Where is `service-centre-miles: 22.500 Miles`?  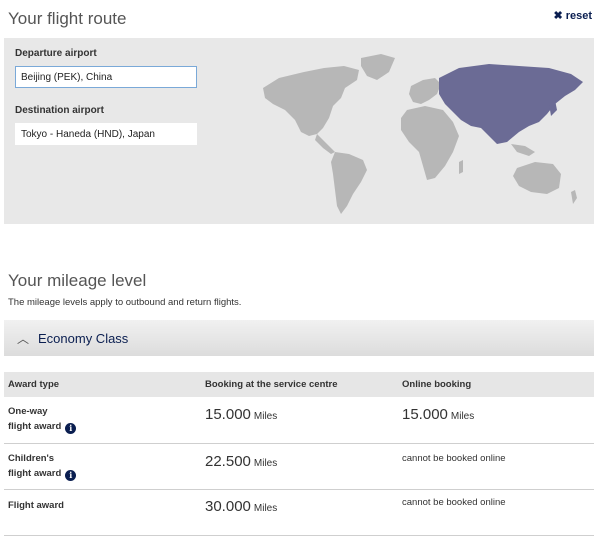
service-centre-miles: 22.500 Miles is located at coordinates (241, 461).